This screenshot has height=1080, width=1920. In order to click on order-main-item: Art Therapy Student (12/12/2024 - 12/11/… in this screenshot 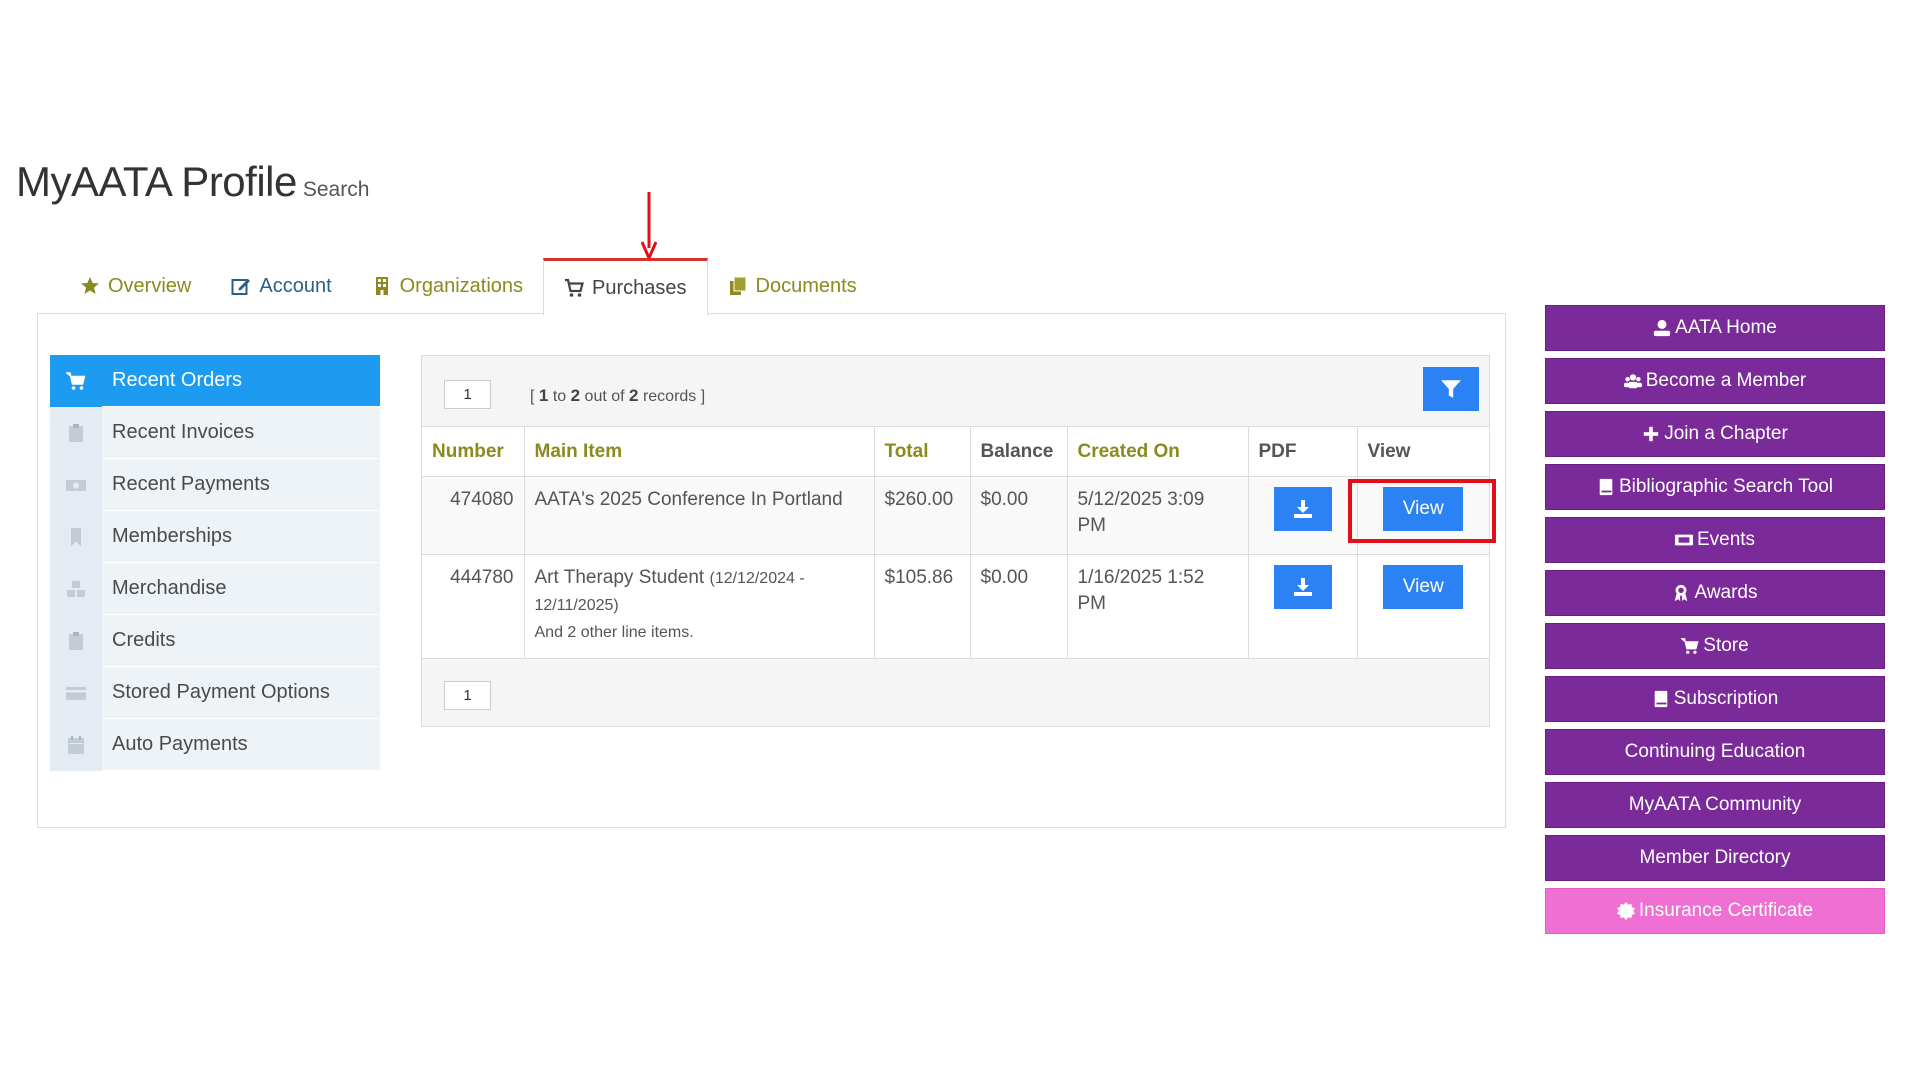, I will do `click(699, 606)`.